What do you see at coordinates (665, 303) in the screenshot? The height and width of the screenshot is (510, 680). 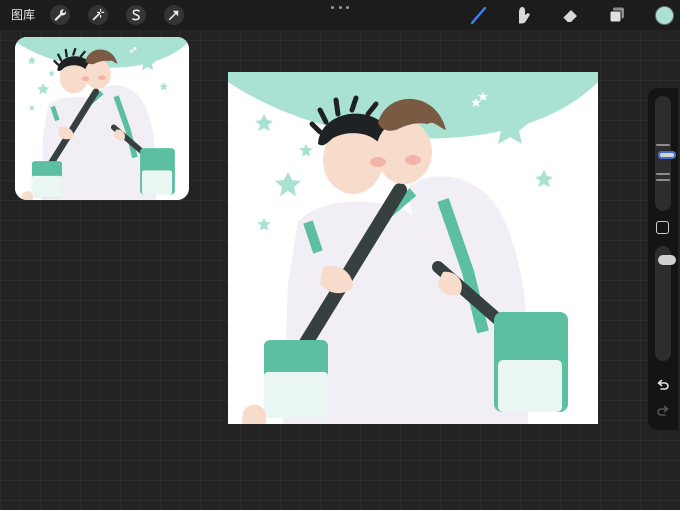 I see `brush-opacity-slider` at bounding box center [665, 303].